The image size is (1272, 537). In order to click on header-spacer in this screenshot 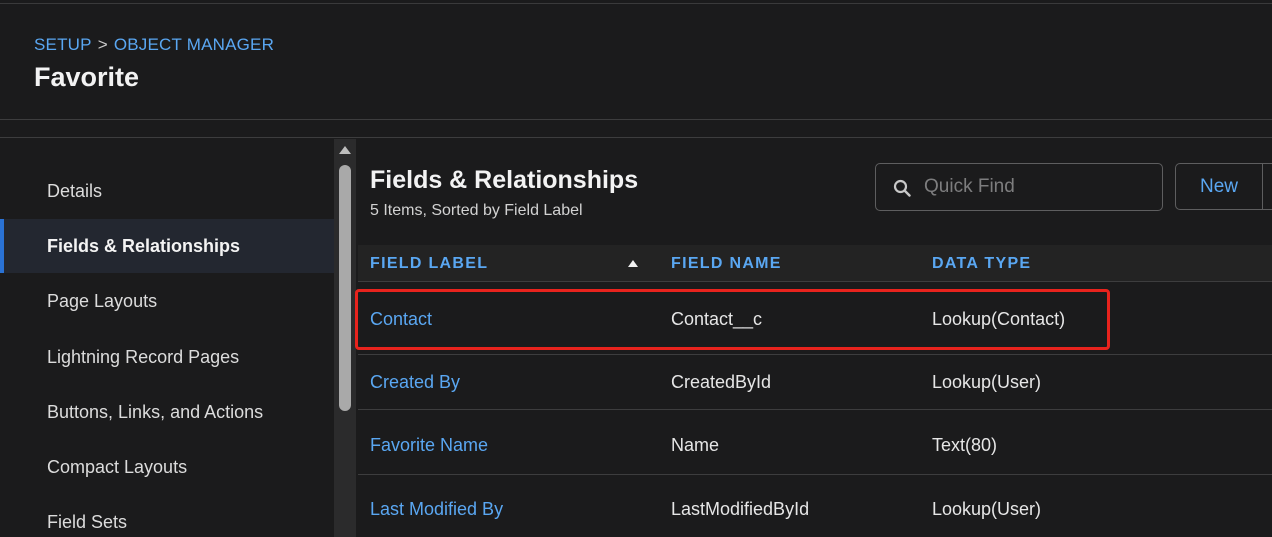, I will do `click(636, 129)`.